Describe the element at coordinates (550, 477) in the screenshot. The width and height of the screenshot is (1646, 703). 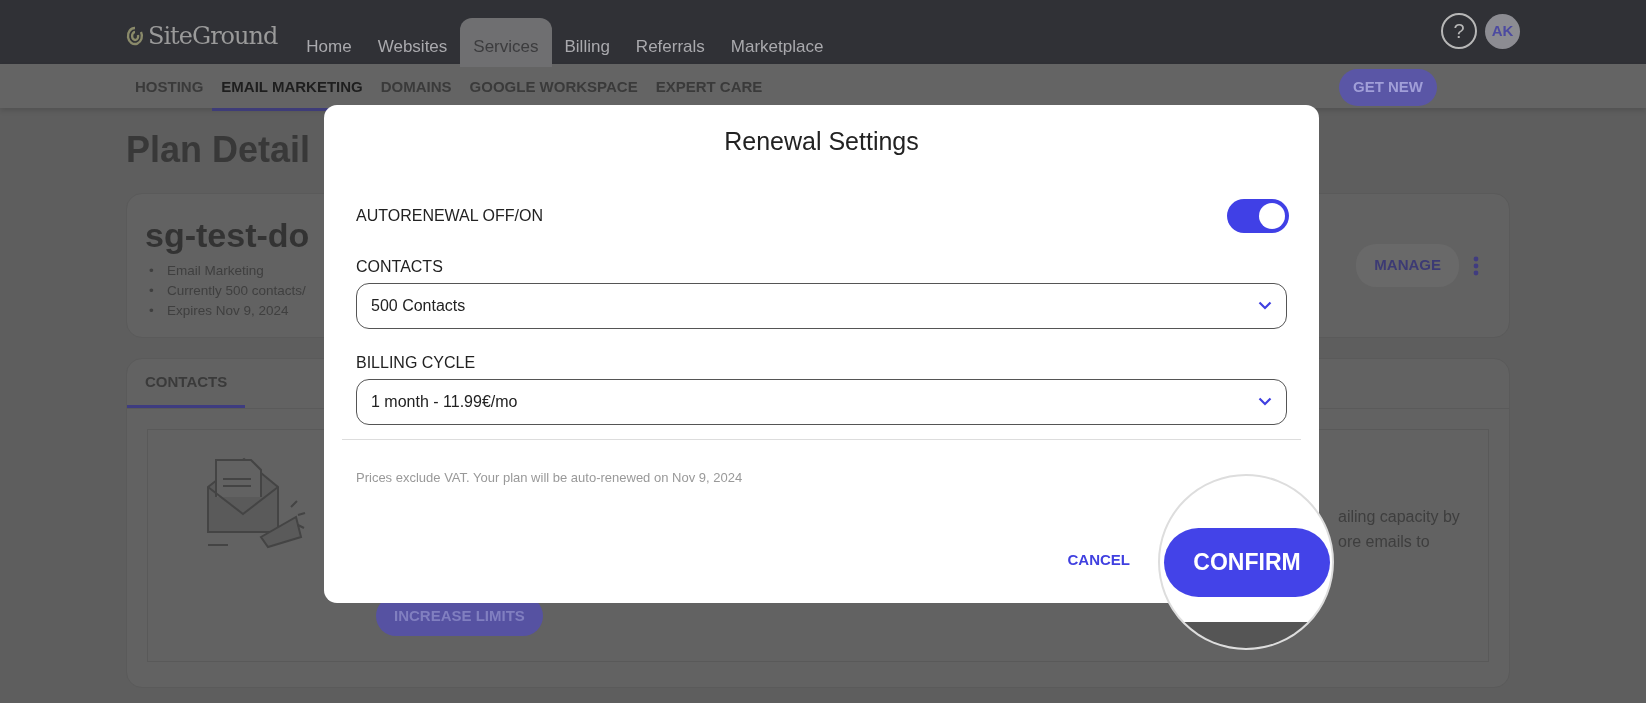
I see `renewal-note: Prices exclude VAT. Your plan will be auto-renewed on Nov 9, 2024` at that location.